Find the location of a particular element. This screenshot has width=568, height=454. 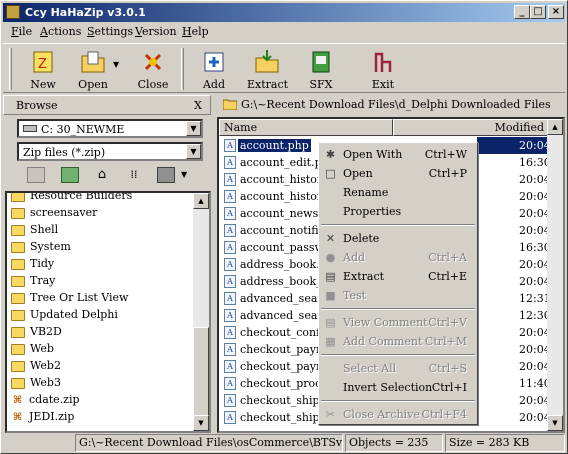

menu-item-open-with: ✱ Open With Ctrl+W is located at coordinates (398, 154).